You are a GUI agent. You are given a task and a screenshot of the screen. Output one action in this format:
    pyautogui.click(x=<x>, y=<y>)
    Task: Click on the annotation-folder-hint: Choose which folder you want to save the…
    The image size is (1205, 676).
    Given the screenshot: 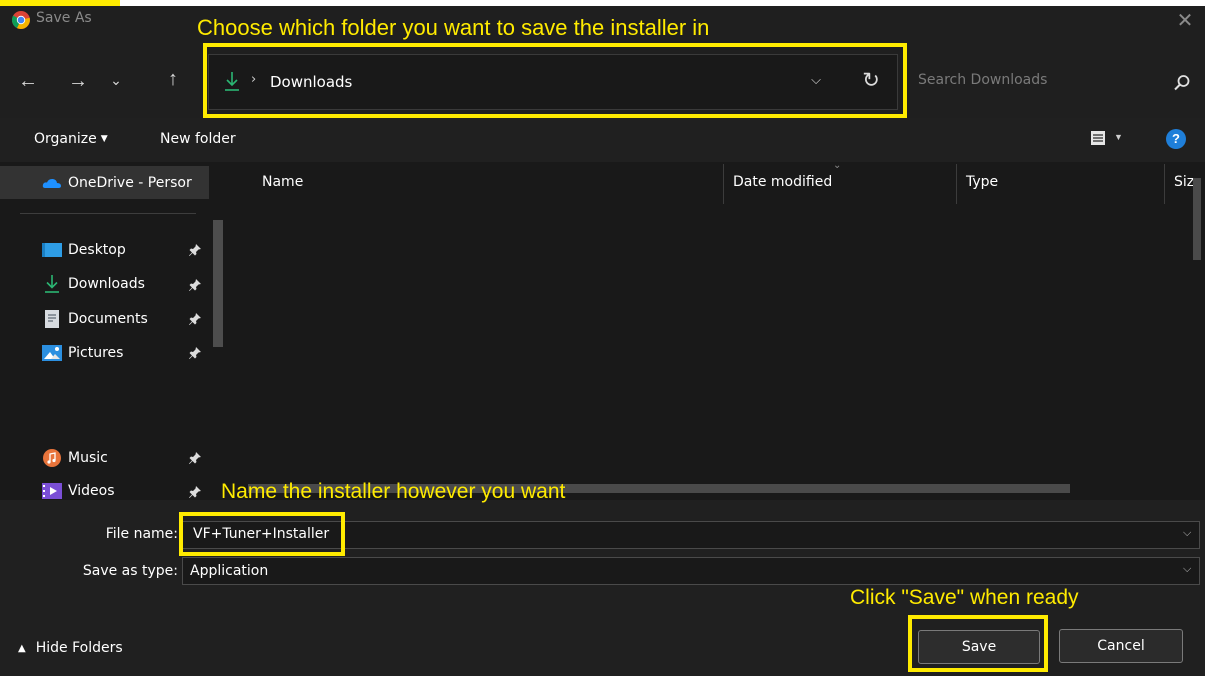 What is the action you would take?
    pyautogui.click(x=453, y=27)
    